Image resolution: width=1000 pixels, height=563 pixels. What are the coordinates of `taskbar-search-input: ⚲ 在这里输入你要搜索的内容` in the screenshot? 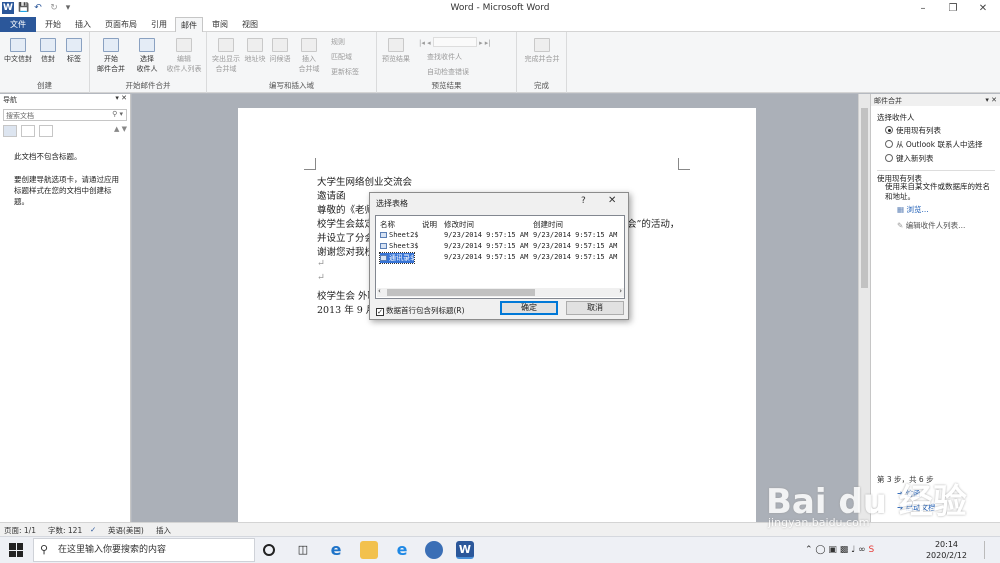 It's located at (144, 550).